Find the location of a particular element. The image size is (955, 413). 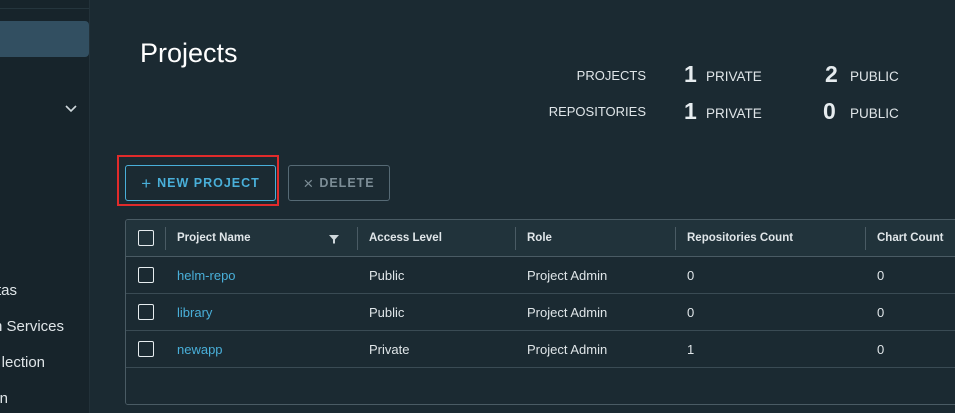

stat-label-projects: PROJECTS is located at coordinates (611, 75).